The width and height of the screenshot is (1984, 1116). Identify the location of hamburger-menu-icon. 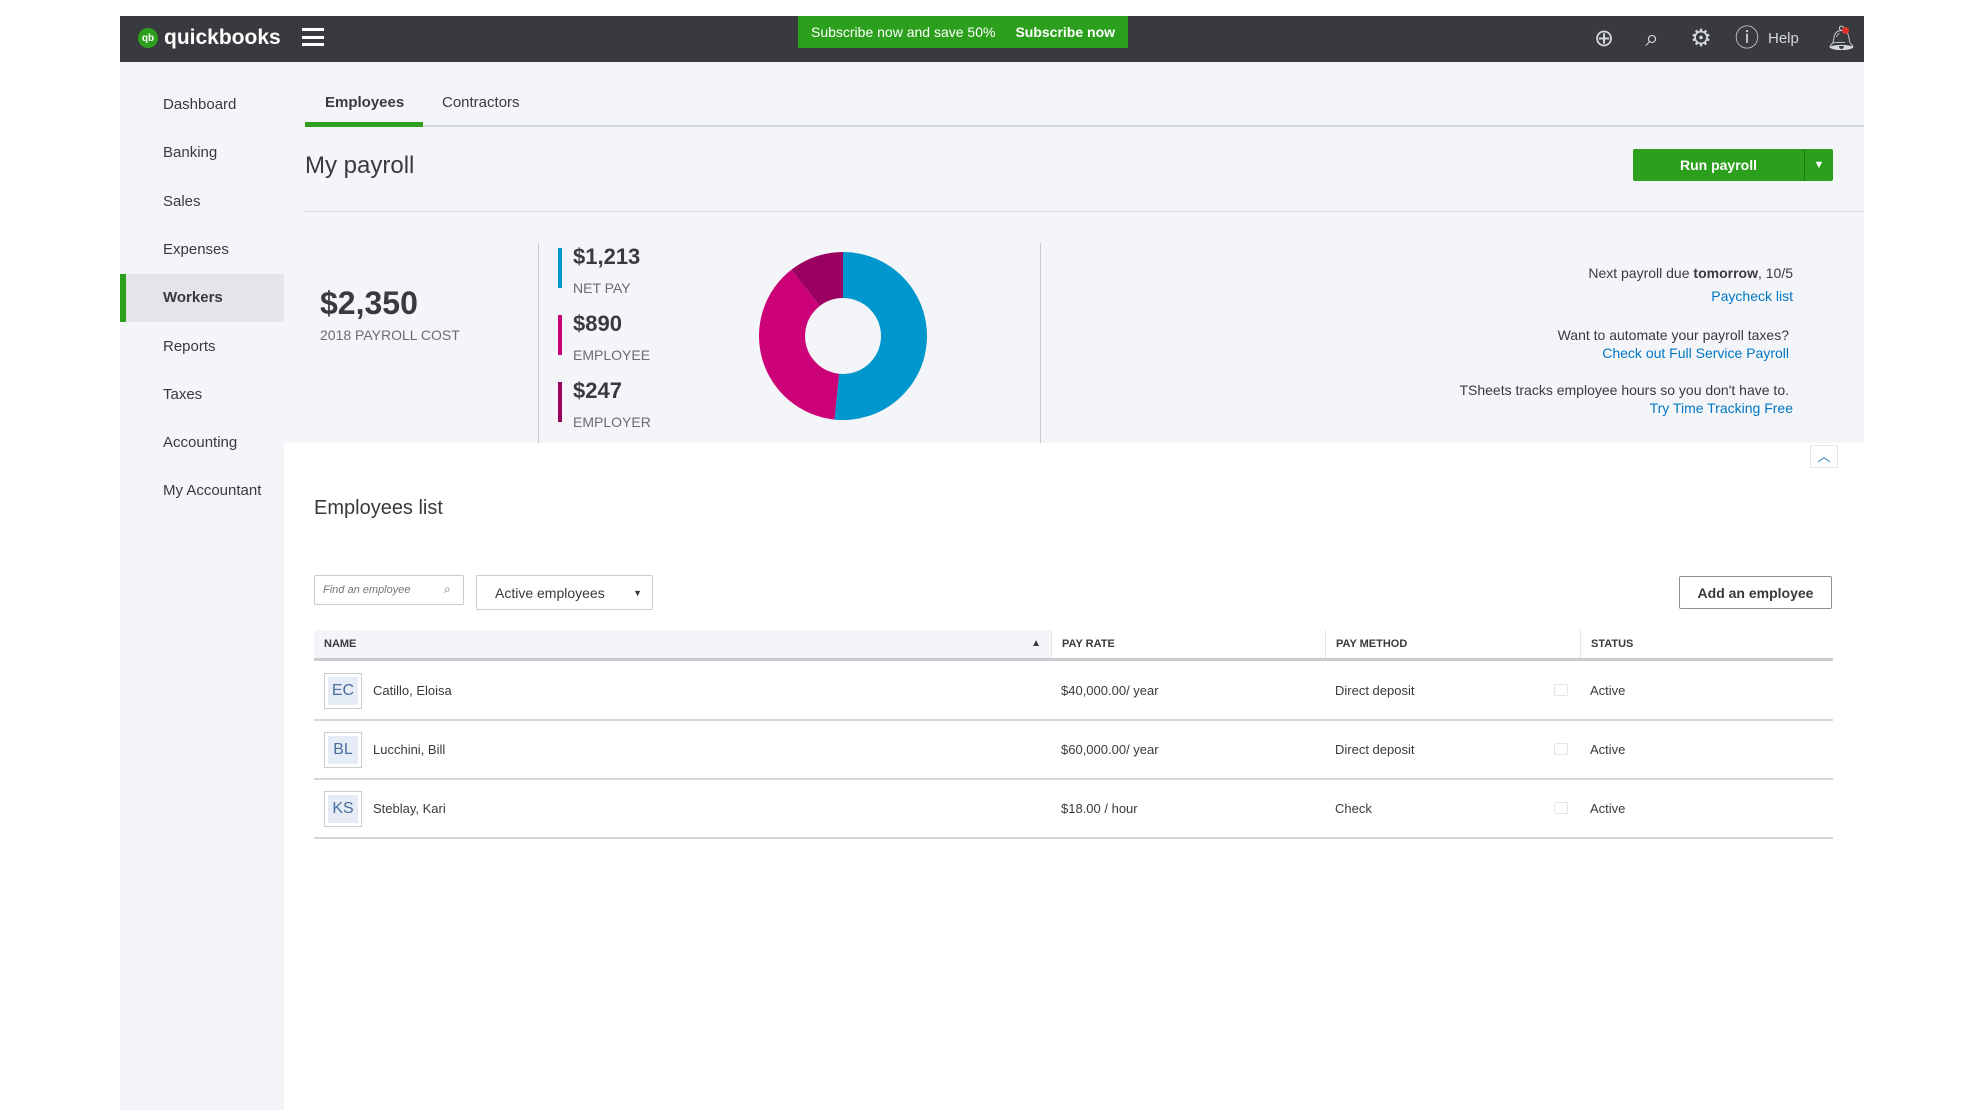
(313, 37).